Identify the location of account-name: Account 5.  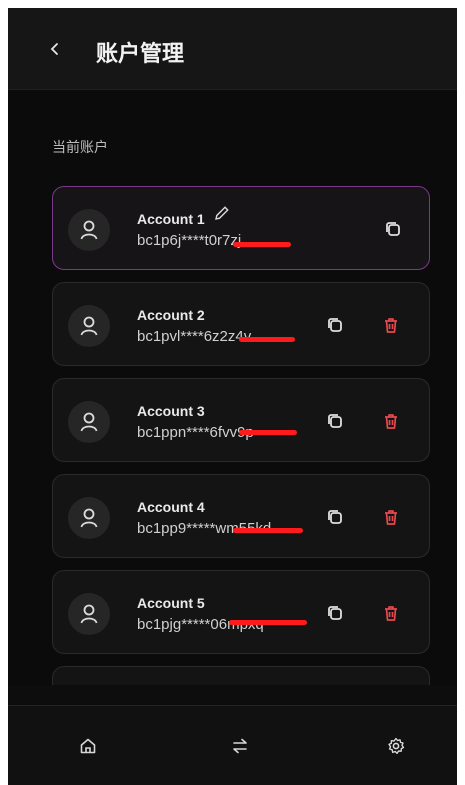
(171, 603).